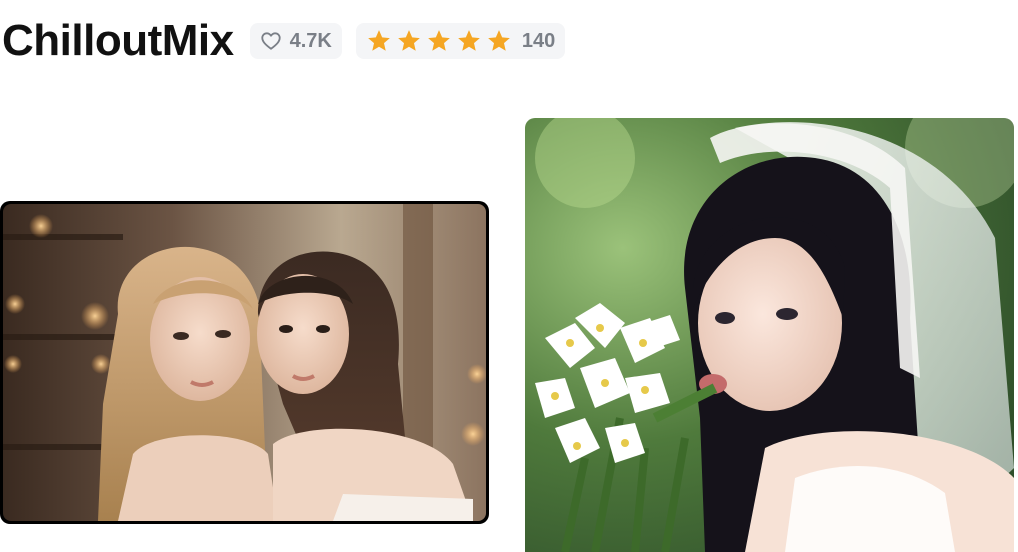  What do you see at coordinates (270, 41) in the screenshot?
I see `heart-outline-icon` at bounding box center [270, 41].